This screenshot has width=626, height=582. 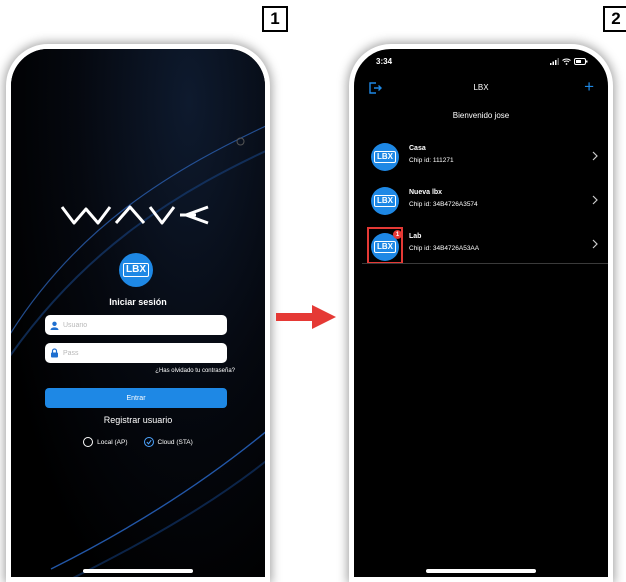 I want to click on radio-unchecked-icon, so click(x=88, y=442).